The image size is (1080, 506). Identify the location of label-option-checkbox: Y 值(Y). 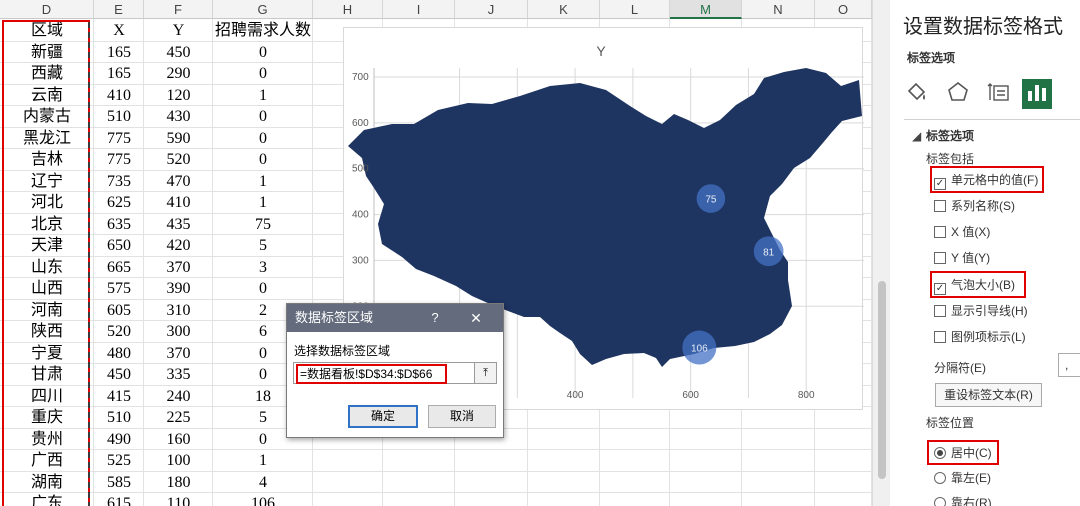
(962, 258).